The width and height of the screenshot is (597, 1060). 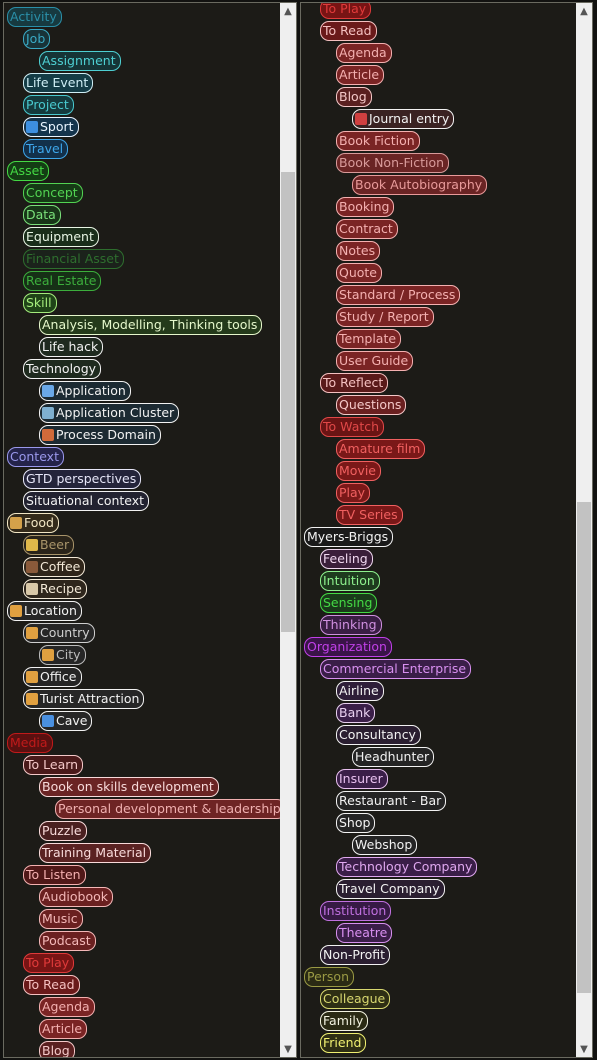 I want to click on tree-item-application-cluster: Application Cluster, so click(x=109, y=413).